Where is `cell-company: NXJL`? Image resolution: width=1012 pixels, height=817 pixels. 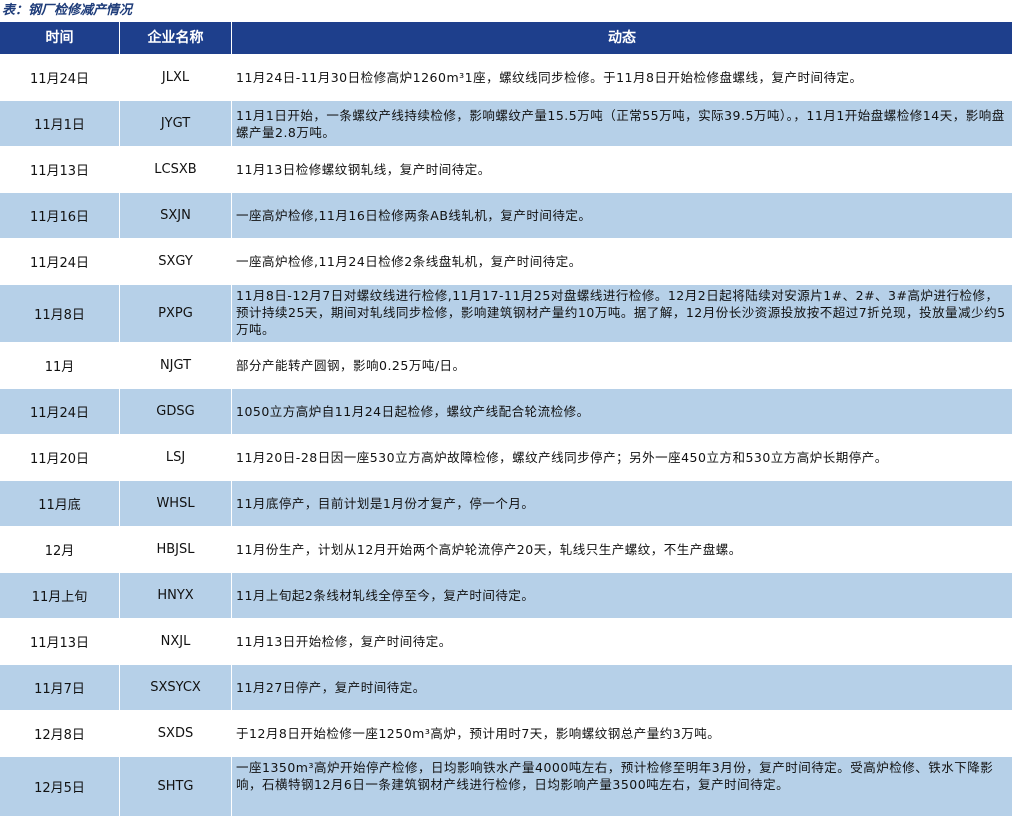
cell-company: NXJL is located at coordinates (176, 641).